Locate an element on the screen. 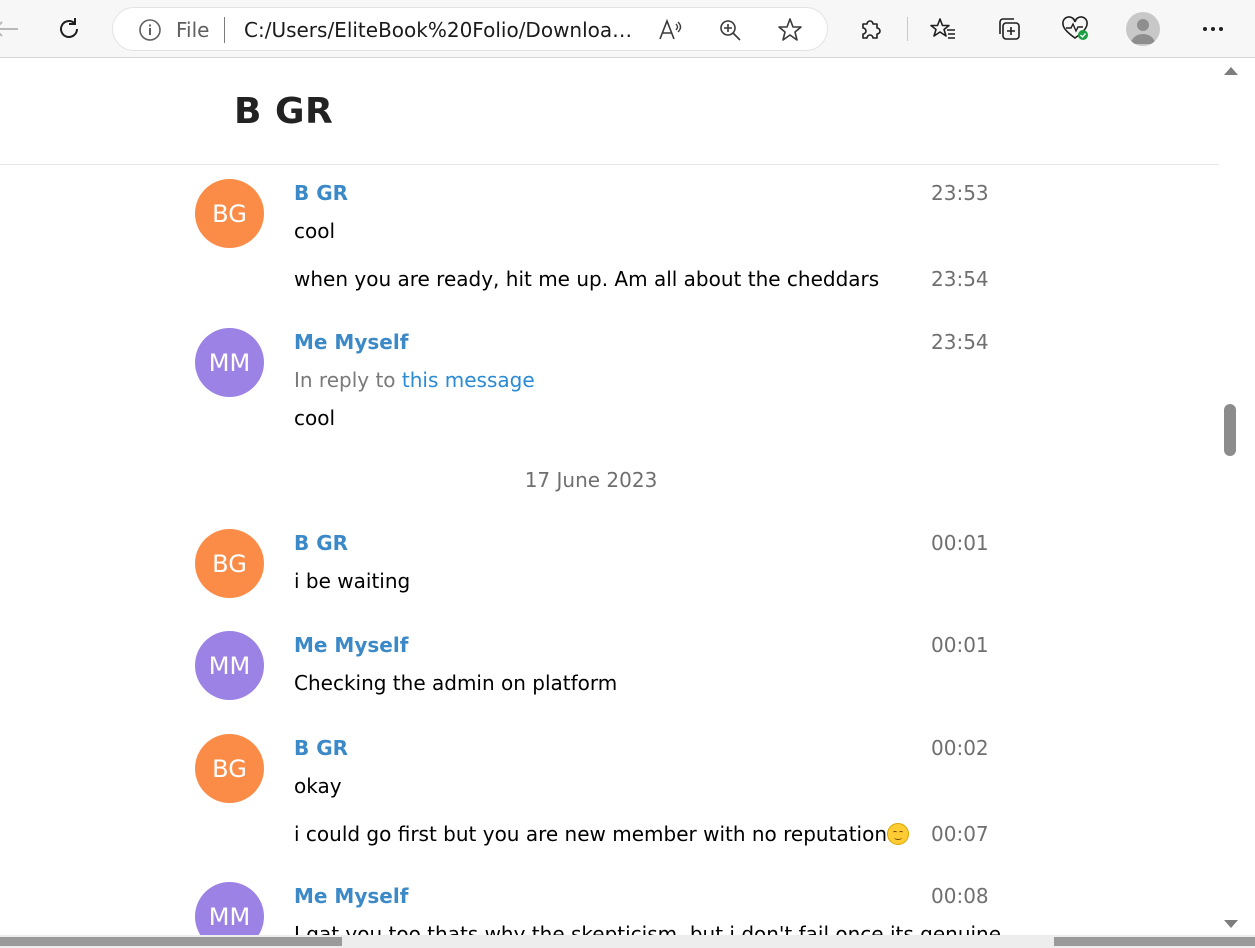 Image resolution: width=1255 pixels, height=948 pixels. toolbar-divider is located at coordinates (907, 29).